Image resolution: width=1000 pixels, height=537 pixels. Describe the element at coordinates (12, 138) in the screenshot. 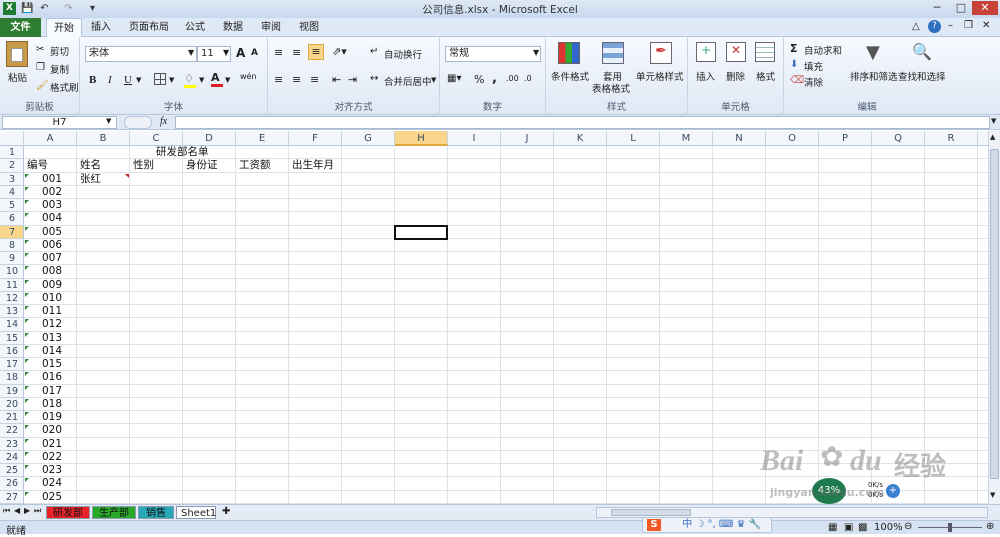

I see `select-all-corner` at that location.